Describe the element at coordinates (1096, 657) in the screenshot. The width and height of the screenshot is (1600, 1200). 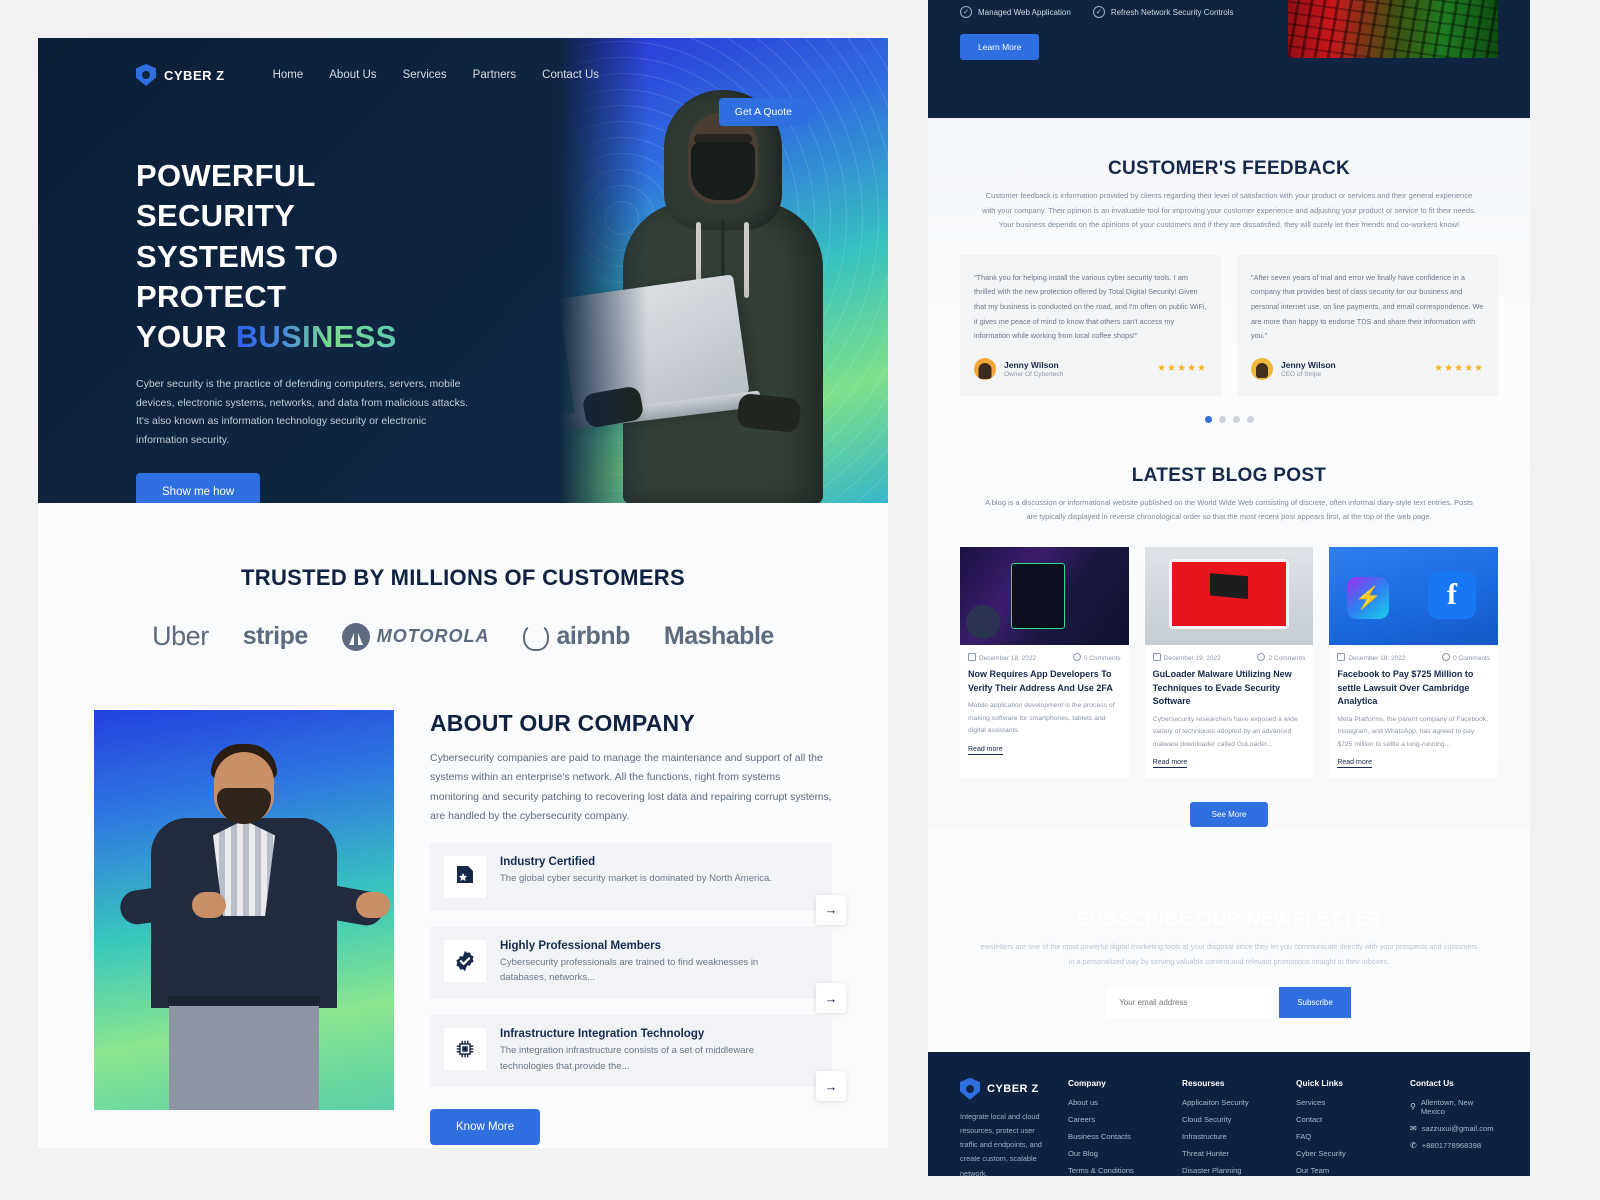
I see `blog-comments: 0 Comments` at that location.